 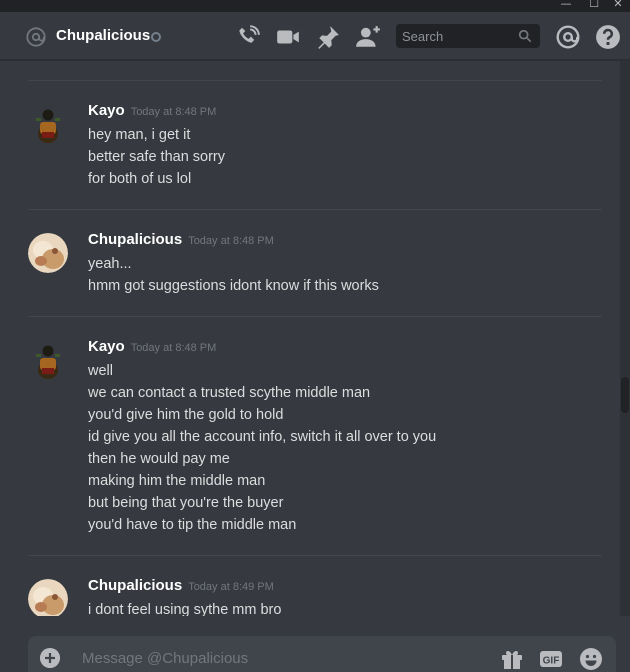 What do you see at coordinates (186, 503) in the screenshot?
I see `message-text: but being that you're the buyer` at bounding box center [186, 503].